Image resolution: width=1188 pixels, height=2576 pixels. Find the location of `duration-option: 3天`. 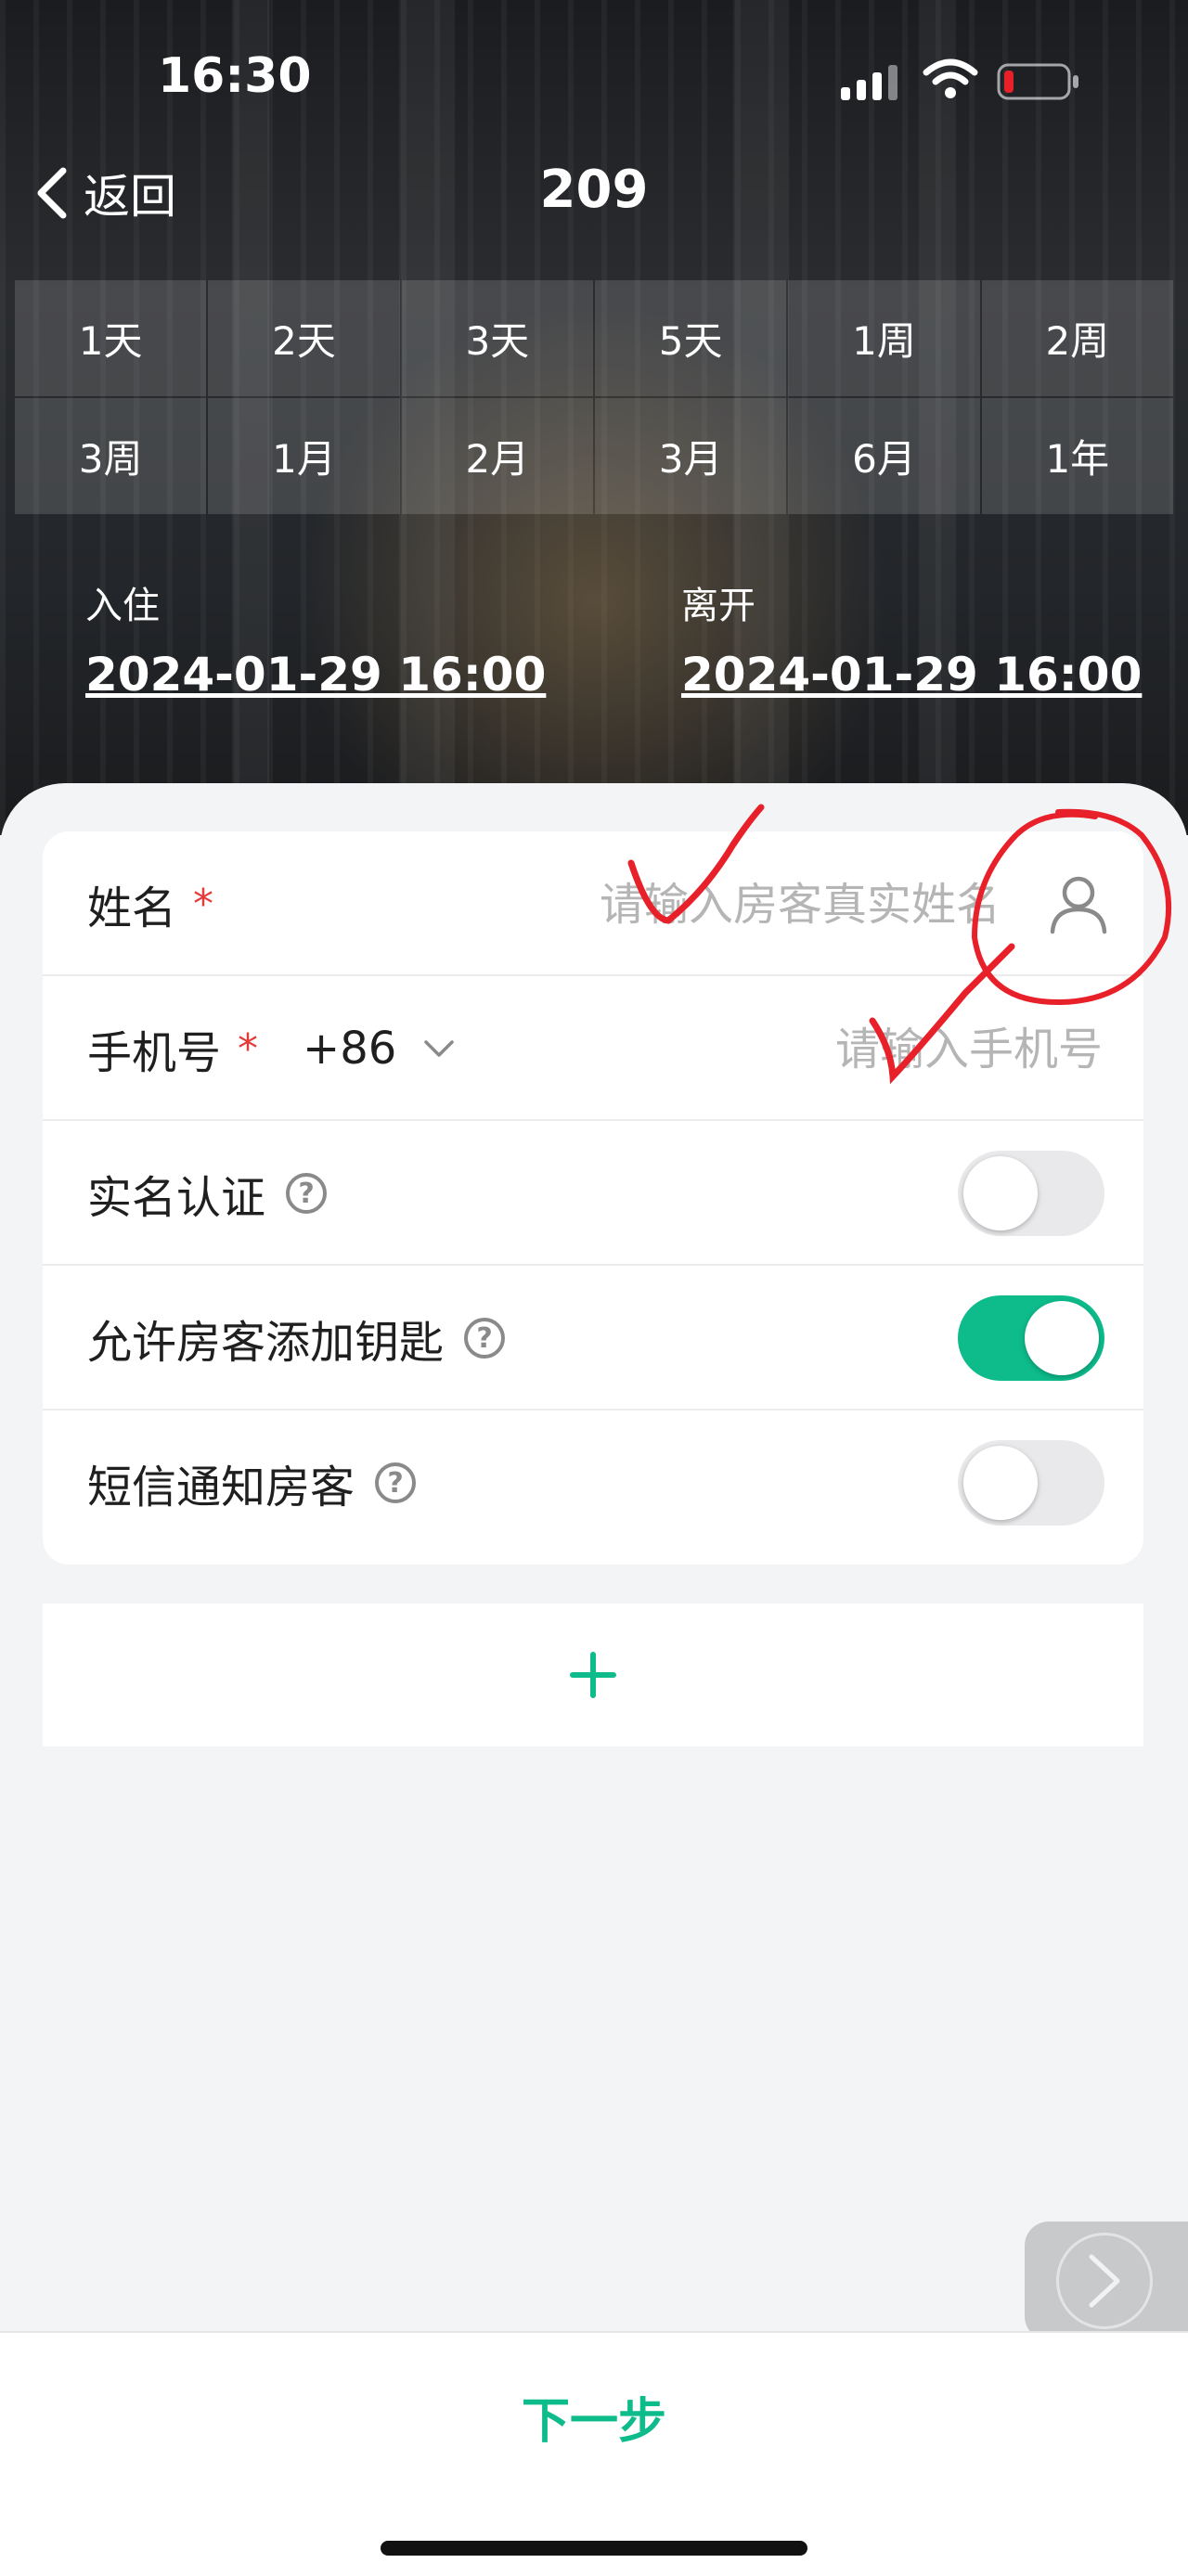

duration-option: 3天 is located at coordinates (497, 338).